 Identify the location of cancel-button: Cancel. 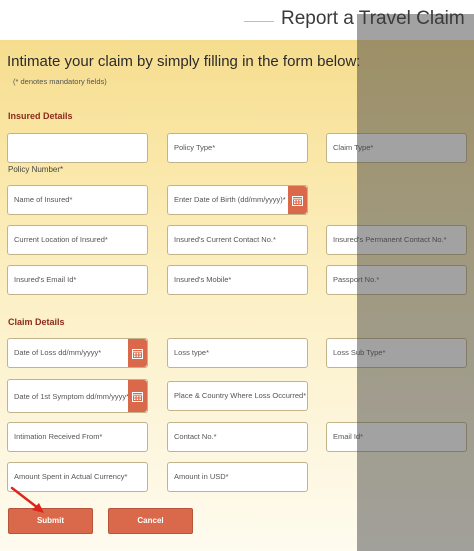
(150, 521).